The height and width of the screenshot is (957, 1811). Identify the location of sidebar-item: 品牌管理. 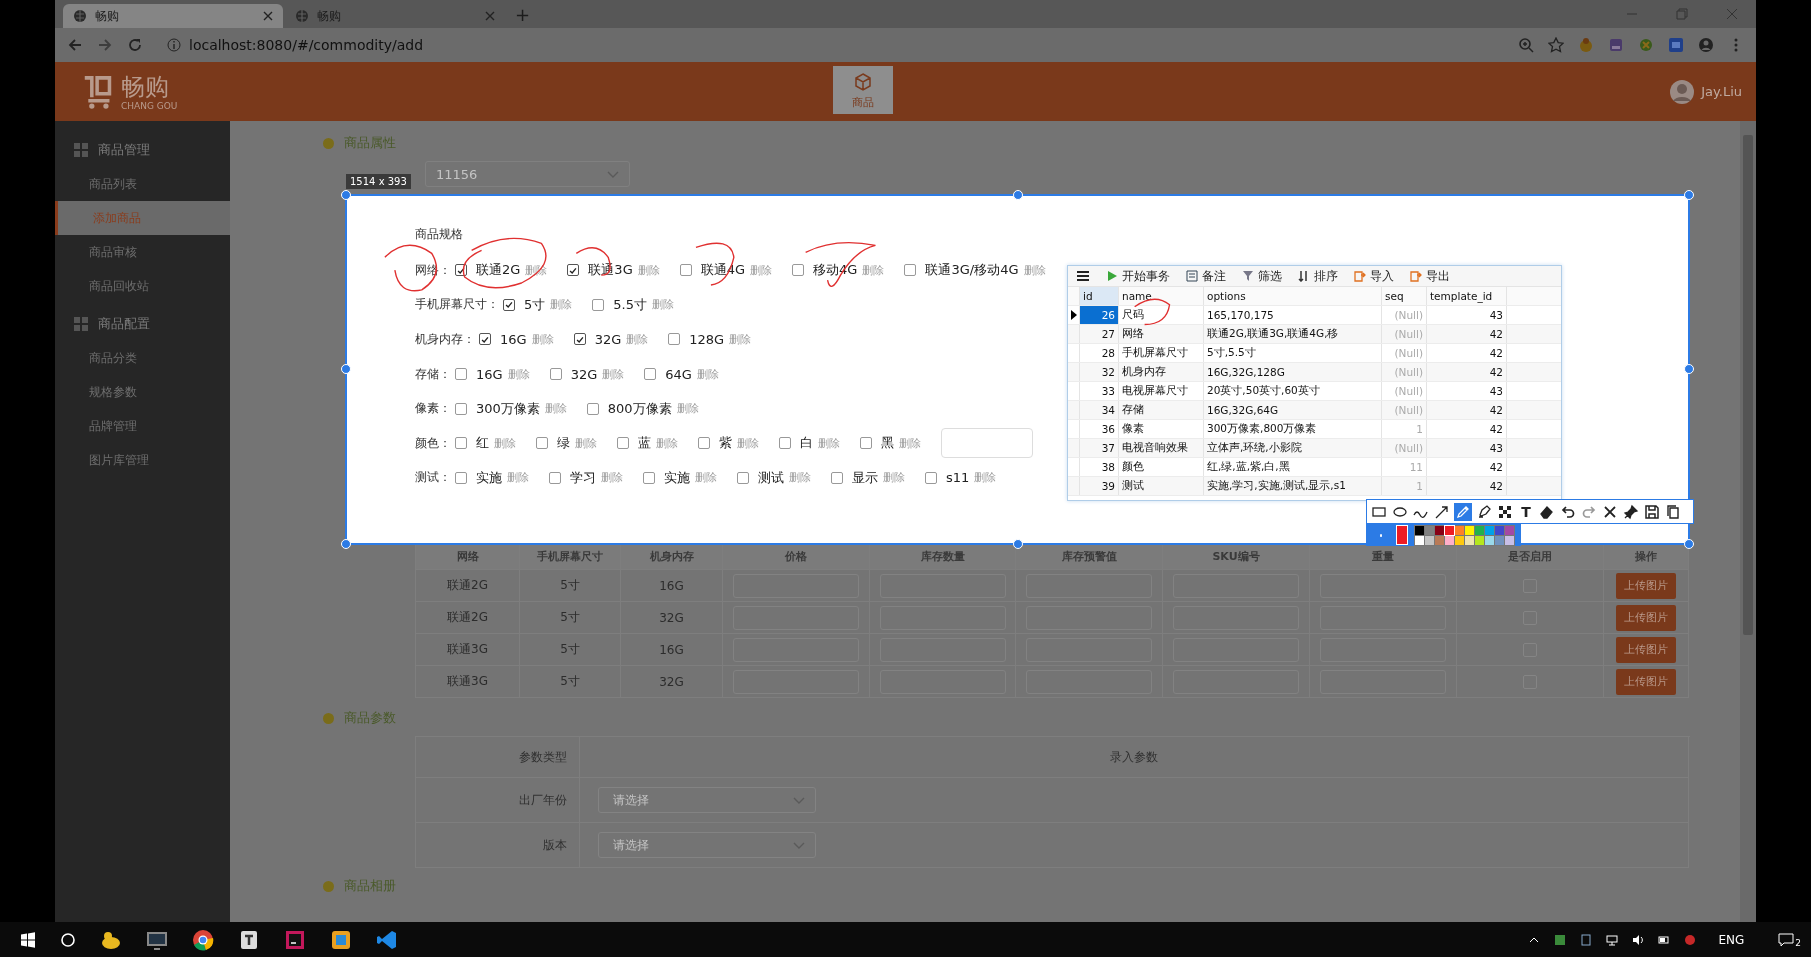
(142, 426).